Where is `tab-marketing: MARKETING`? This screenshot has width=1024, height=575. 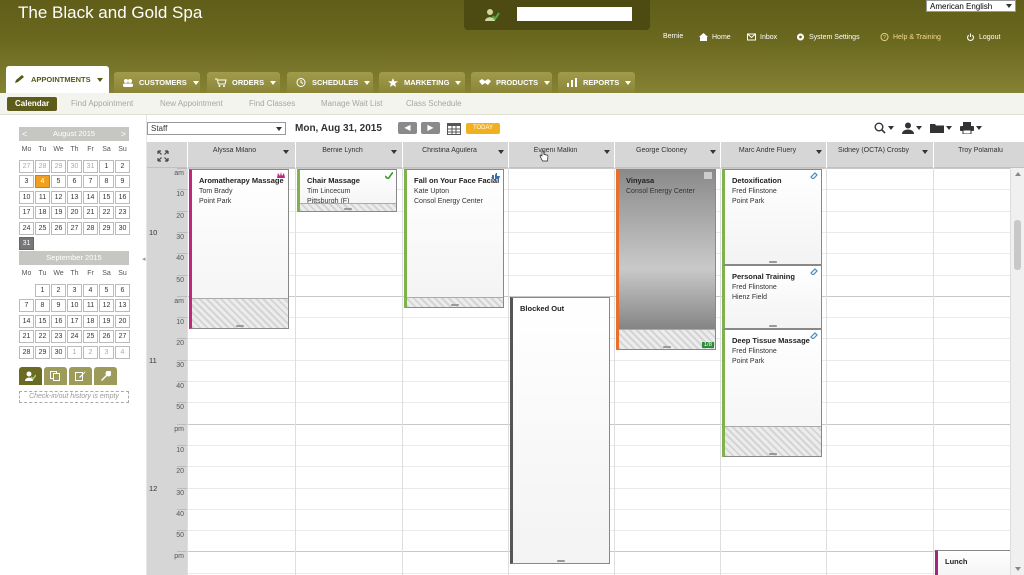
tab-marketing: MARKETING is located at coordinates (422, 82).